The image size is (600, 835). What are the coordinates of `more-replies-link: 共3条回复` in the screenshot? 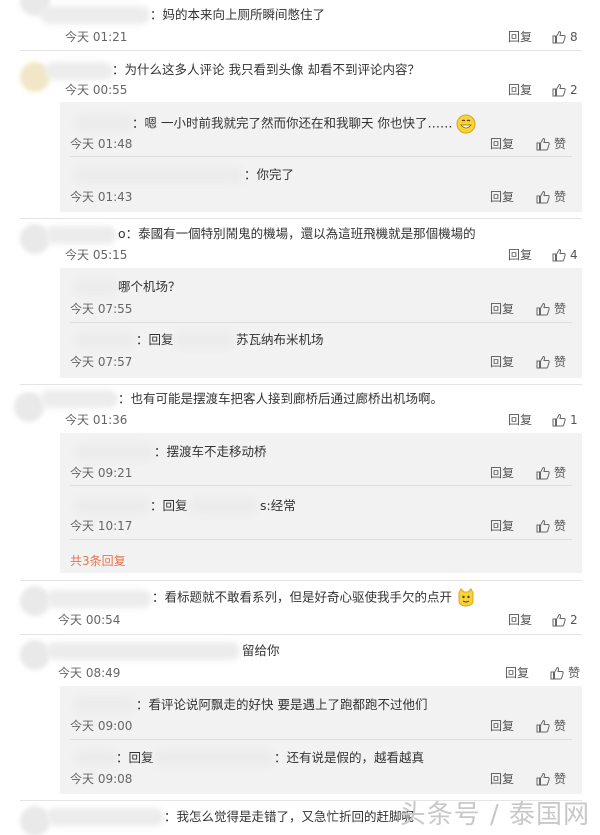 It's located at (98, 560).